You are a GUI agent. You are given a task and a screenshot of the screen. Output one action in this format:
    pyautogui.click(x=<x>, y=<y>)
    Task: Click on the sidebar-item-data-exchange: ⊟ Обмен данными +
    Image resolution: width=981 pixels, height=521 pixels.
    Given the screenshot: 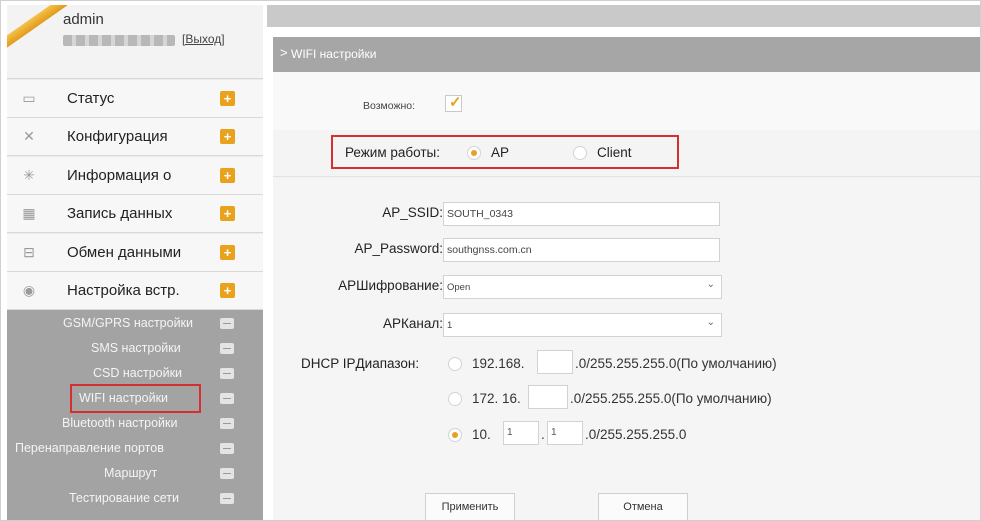 What is the action you would take?
    pyautogui.click(x=135, y=253)
    